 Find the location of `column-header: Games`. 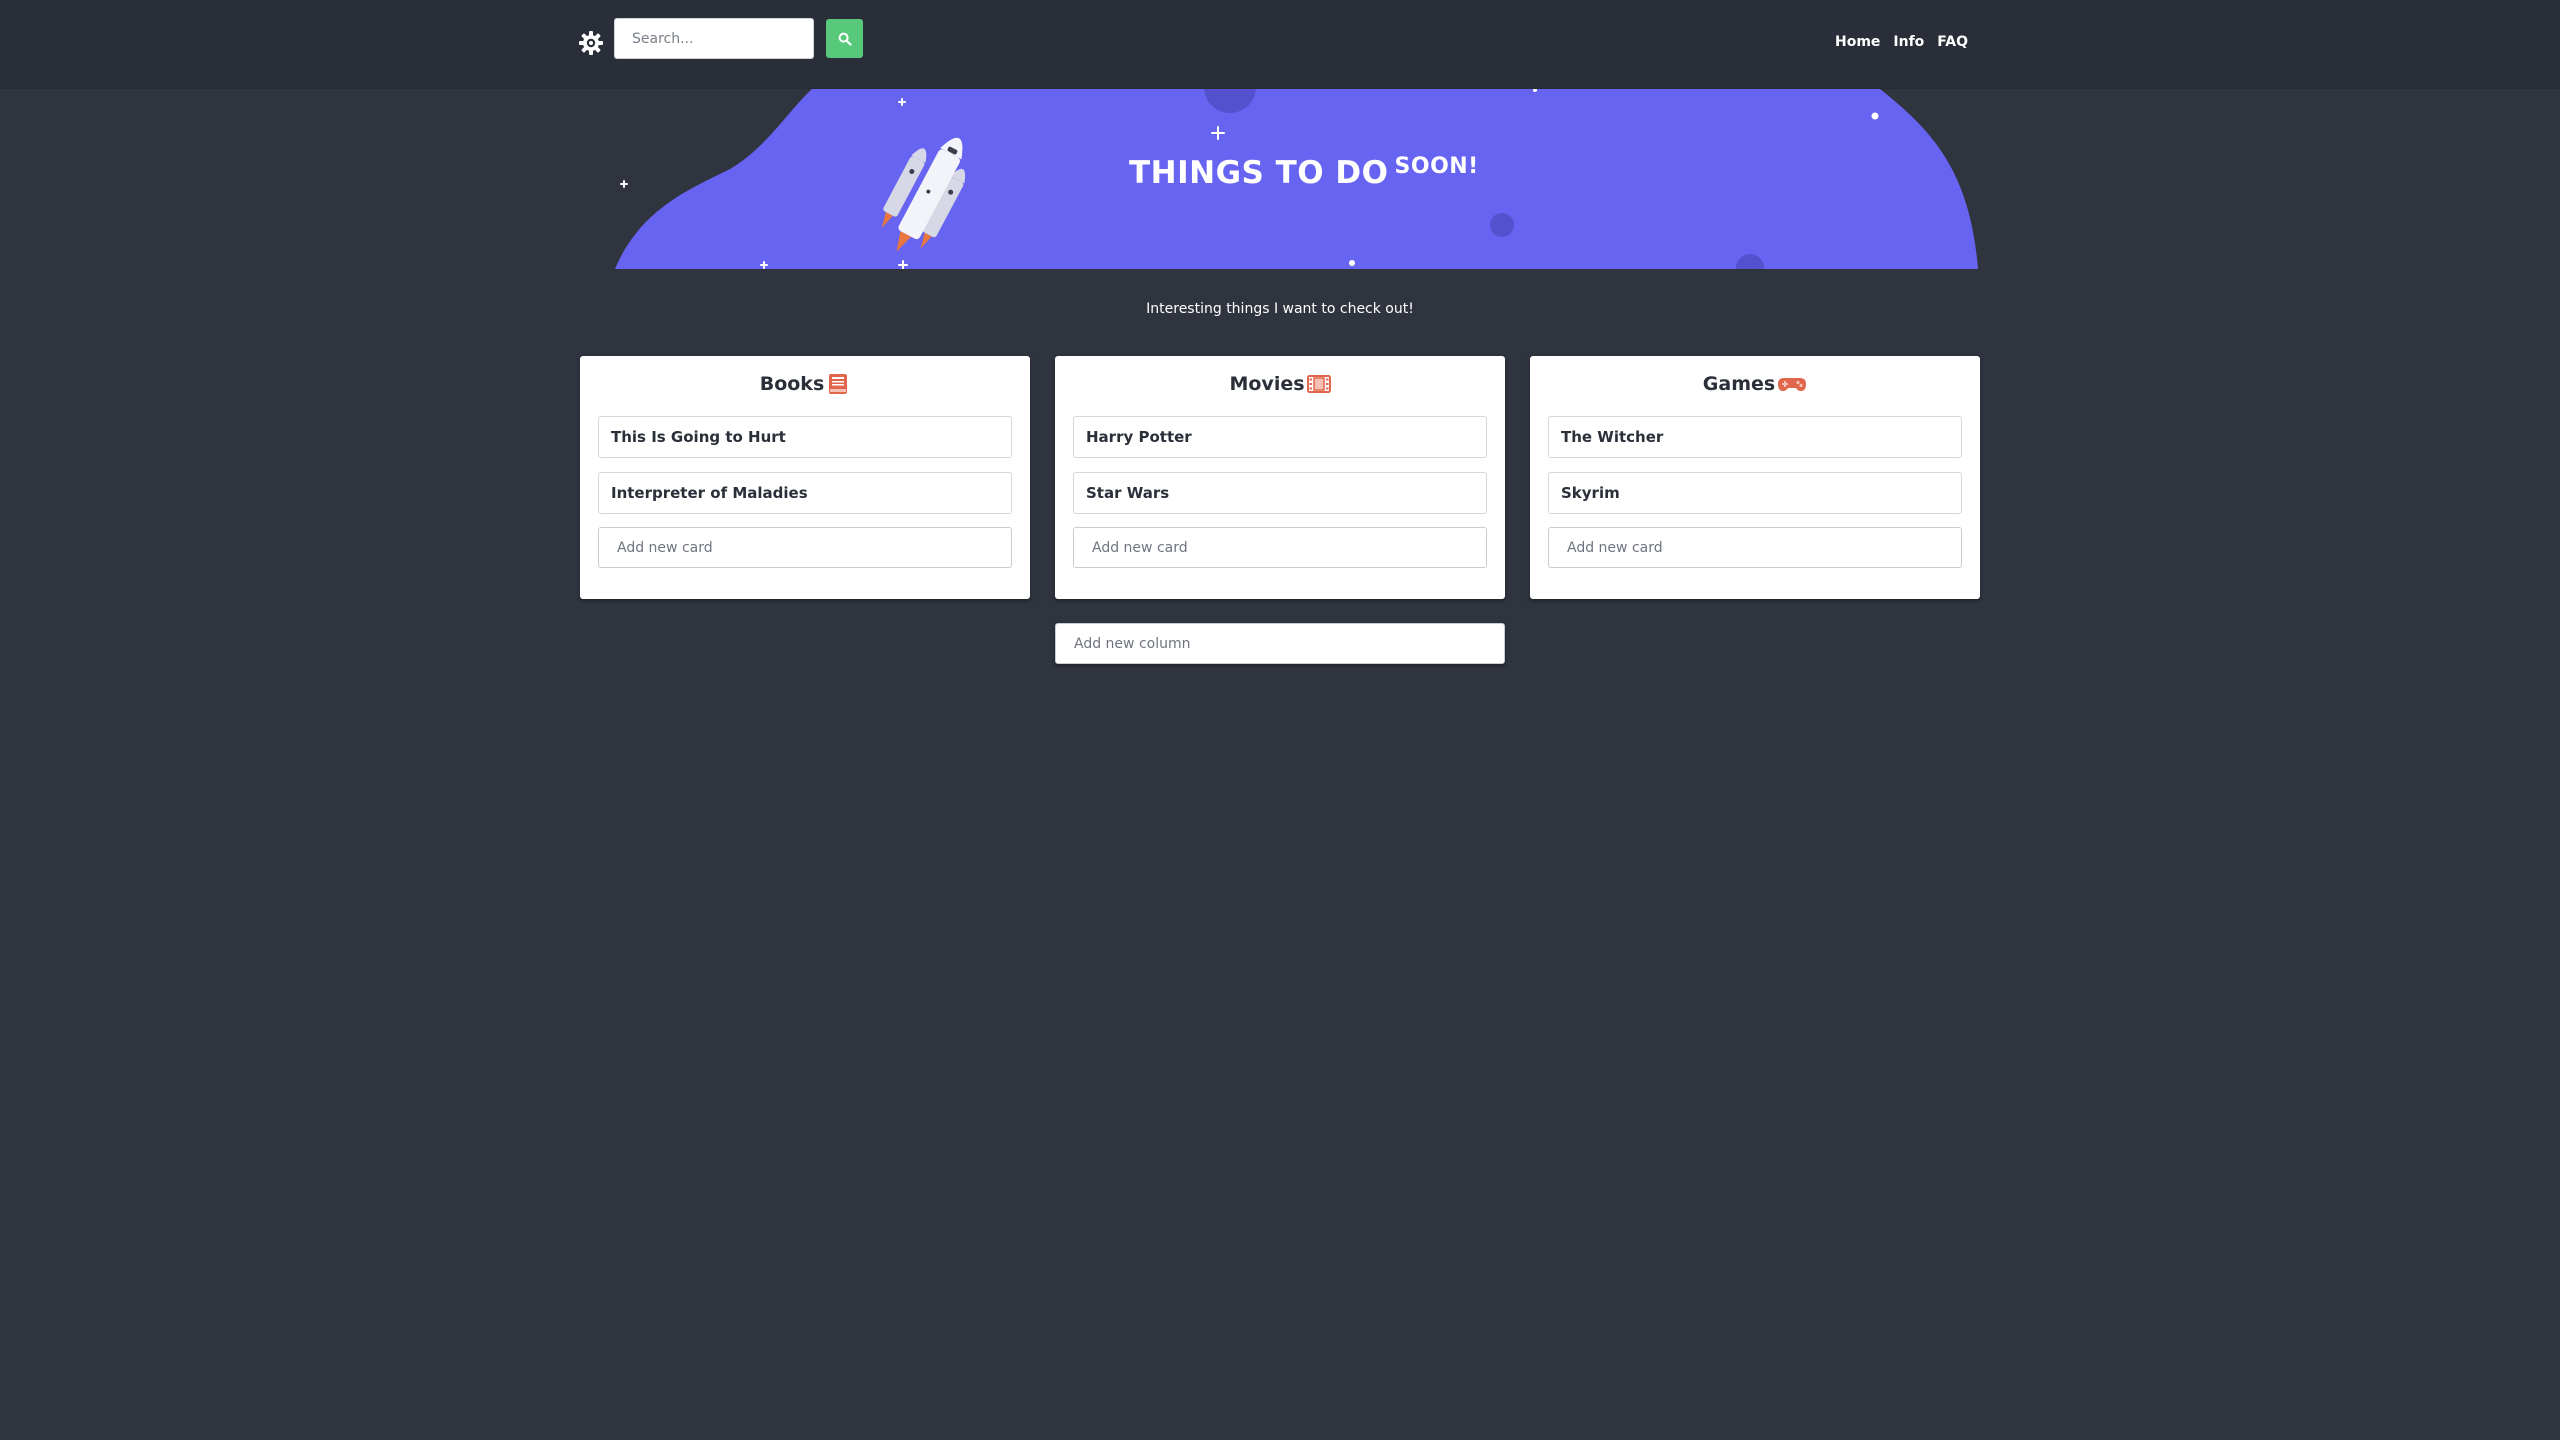

column-header: Games is located at coordinates (1755, 384).